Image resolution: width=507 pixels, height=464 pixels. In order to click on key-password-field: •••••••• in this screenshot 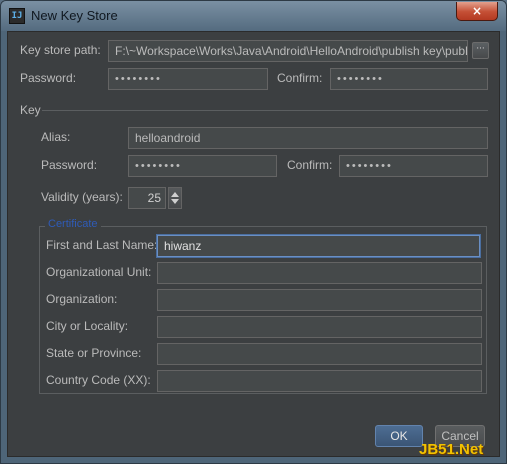, I will do `click(202, 166)`.